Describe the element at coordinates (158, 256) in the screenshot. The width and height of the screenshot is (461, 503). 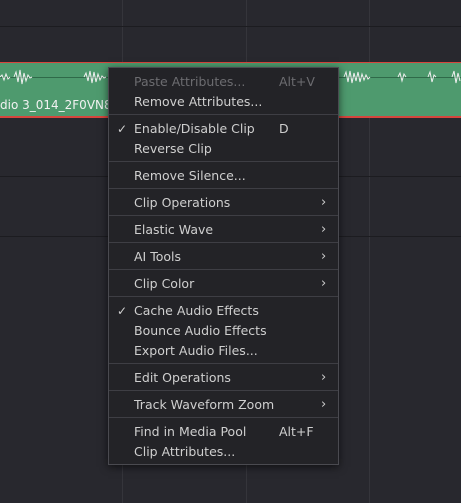
I see `menu-item-label: AI Tools` at that location.